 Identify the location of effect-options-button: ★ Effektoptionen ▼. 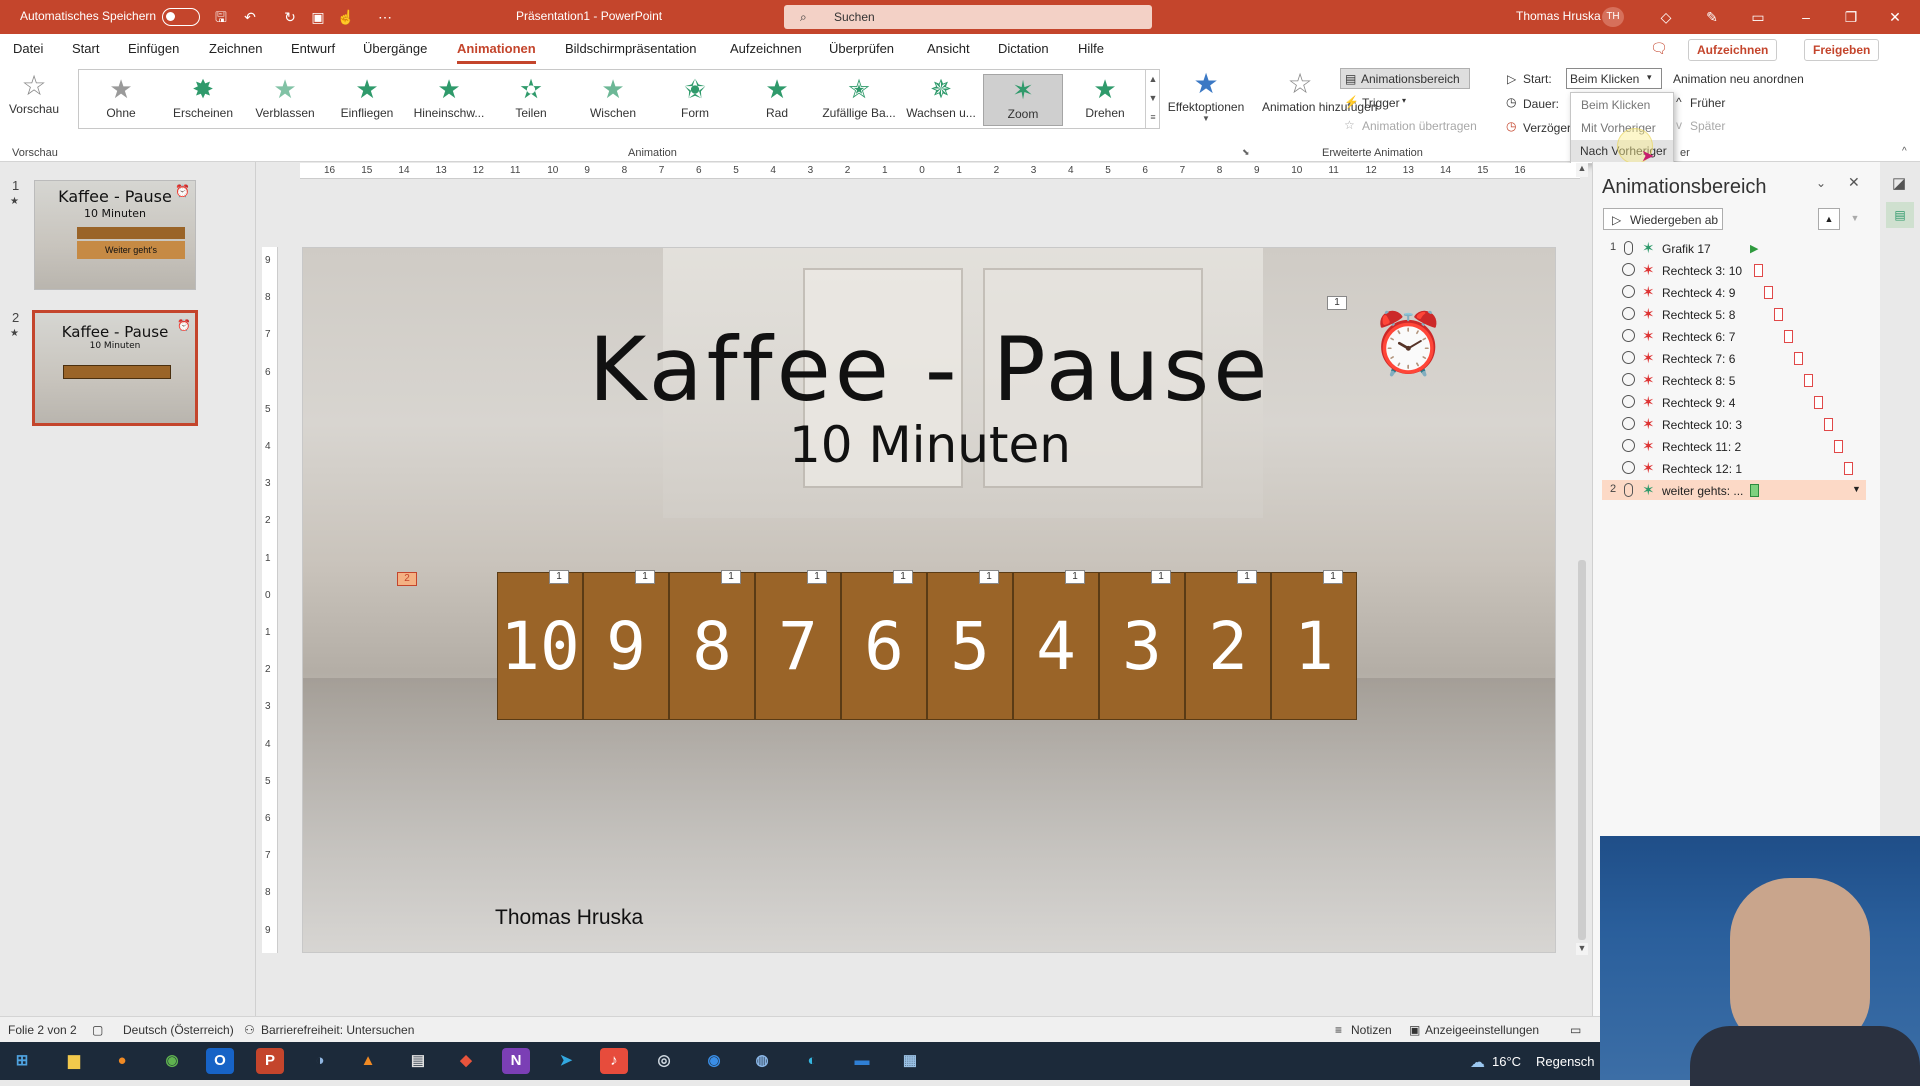
(1206, 103).